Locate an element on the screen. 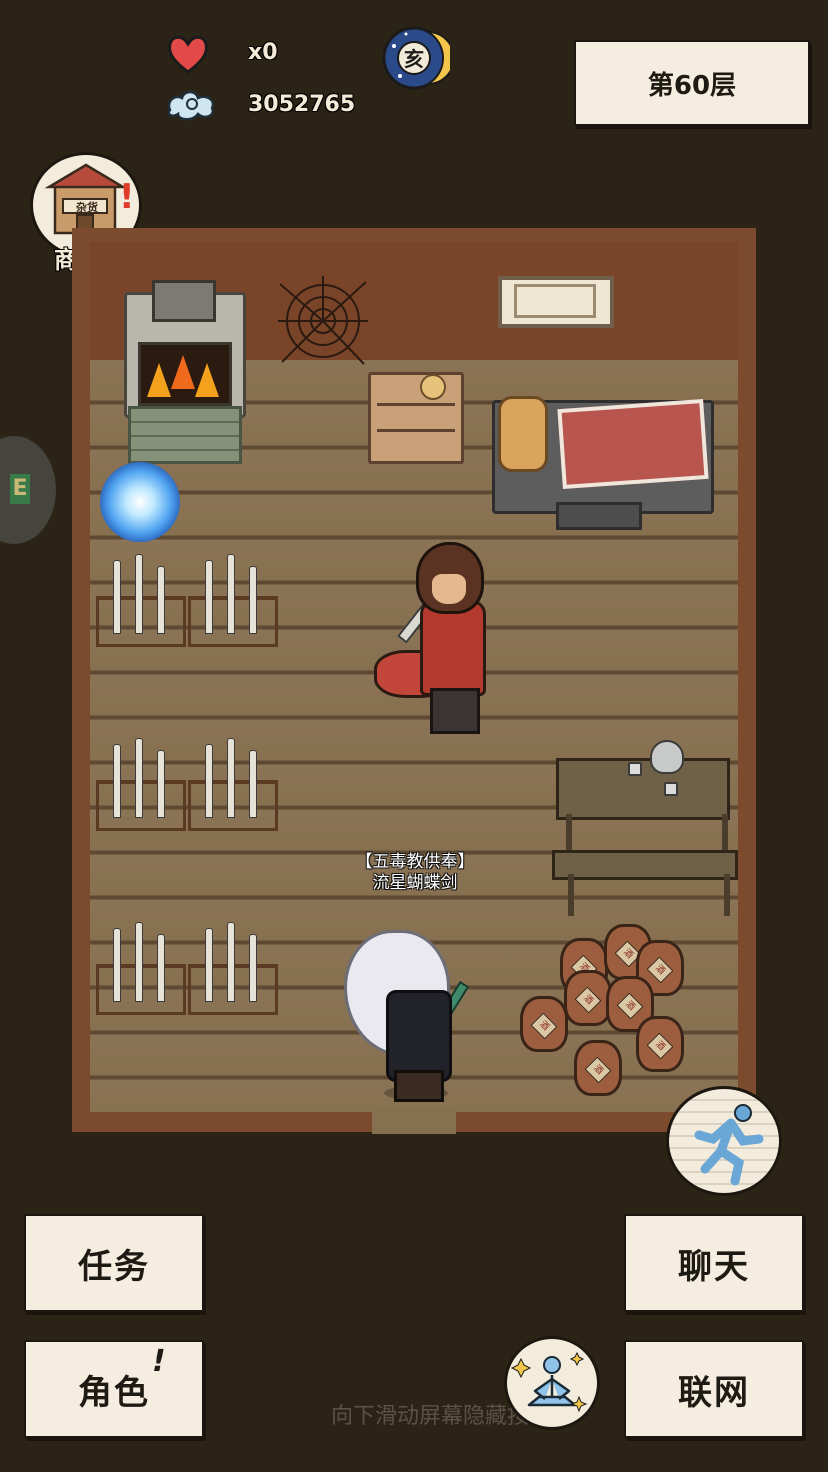 Image resolution: width=828 pixels, height=1472 pixels. fire-icon is located at coordinates (185, 374).